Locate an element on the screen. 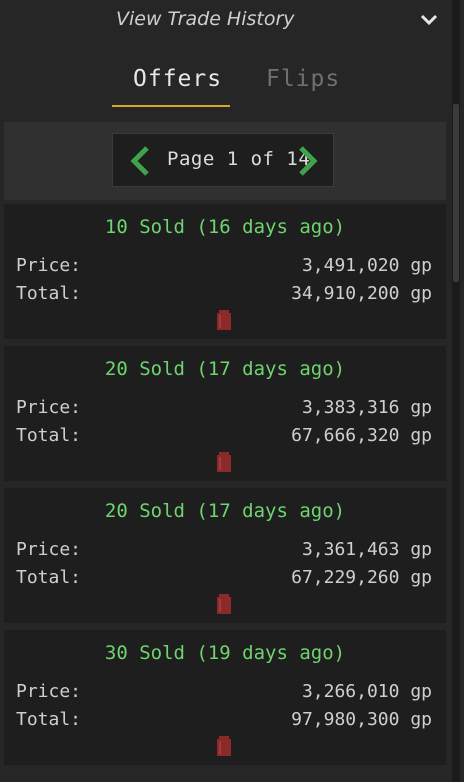 The width and height of the screenshot is (464, 782). total-value: 34,910,200 gp is located at coordinates (361, 293).